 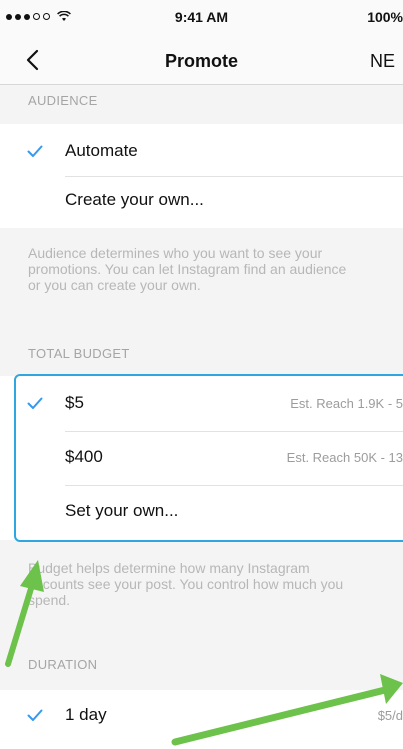 What do you see at coordinates (24, 613) in the screenshot?
I see `arrow-left-icon` at bounding box center [24, 613].